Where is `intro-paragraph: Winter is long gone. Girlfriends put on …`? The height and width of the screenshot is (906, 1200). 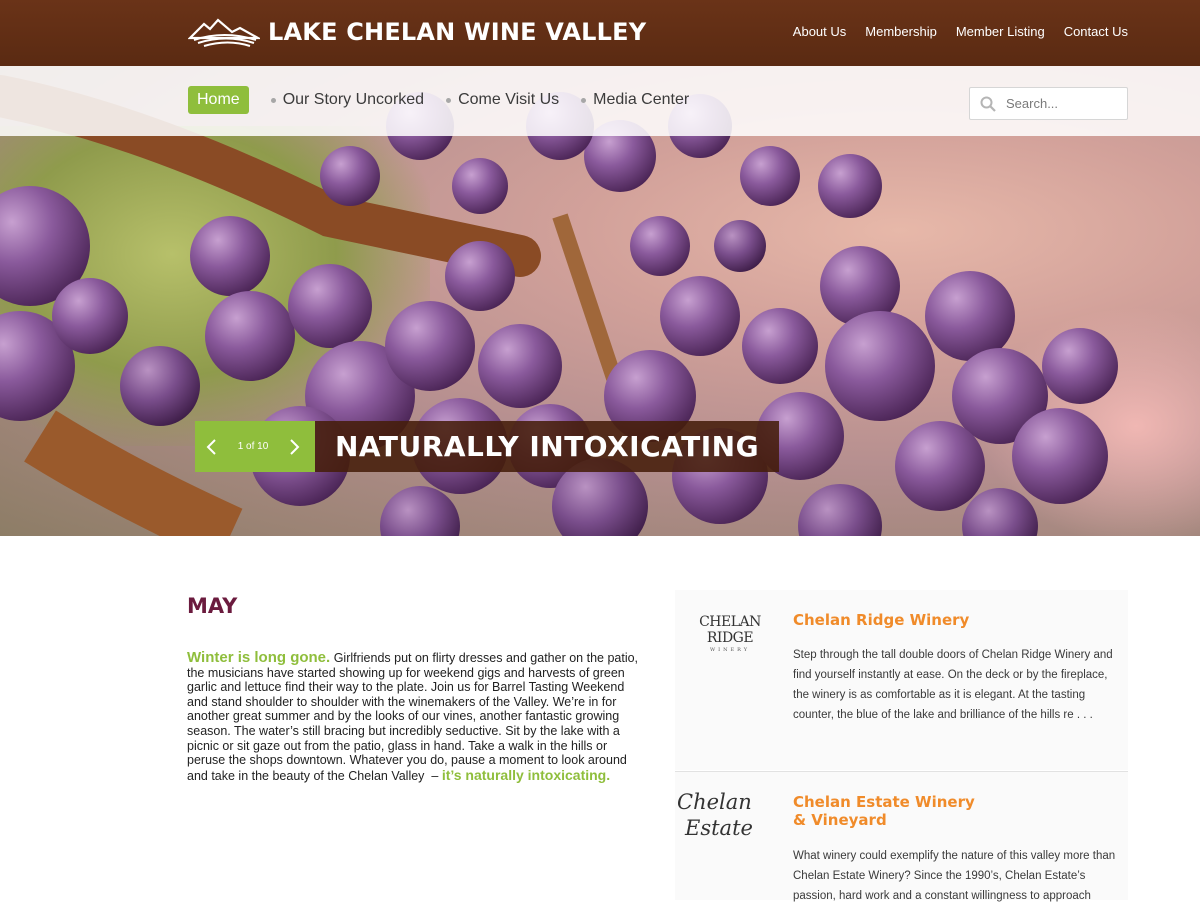 intro-paragraph: Winter is long gone. Girlfriends put on … is located at coordinates (414, 716).